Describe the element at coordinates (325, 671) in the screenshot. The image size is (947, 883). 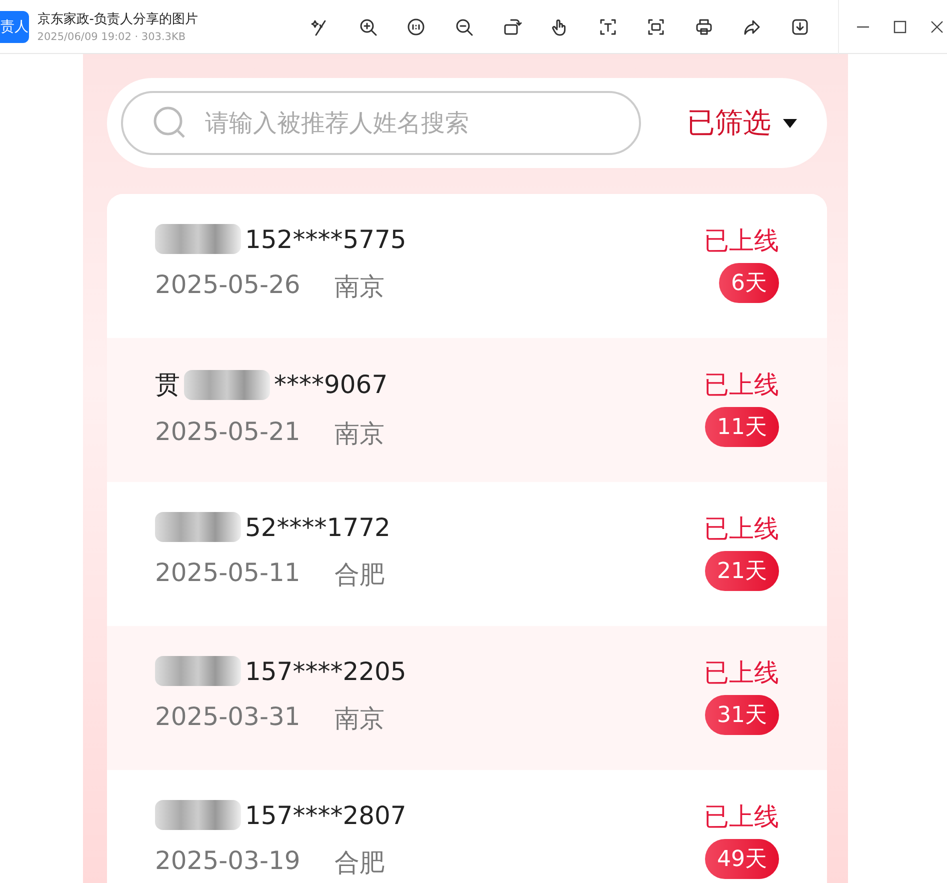
I see `phone-text: 157****2205` at that location.